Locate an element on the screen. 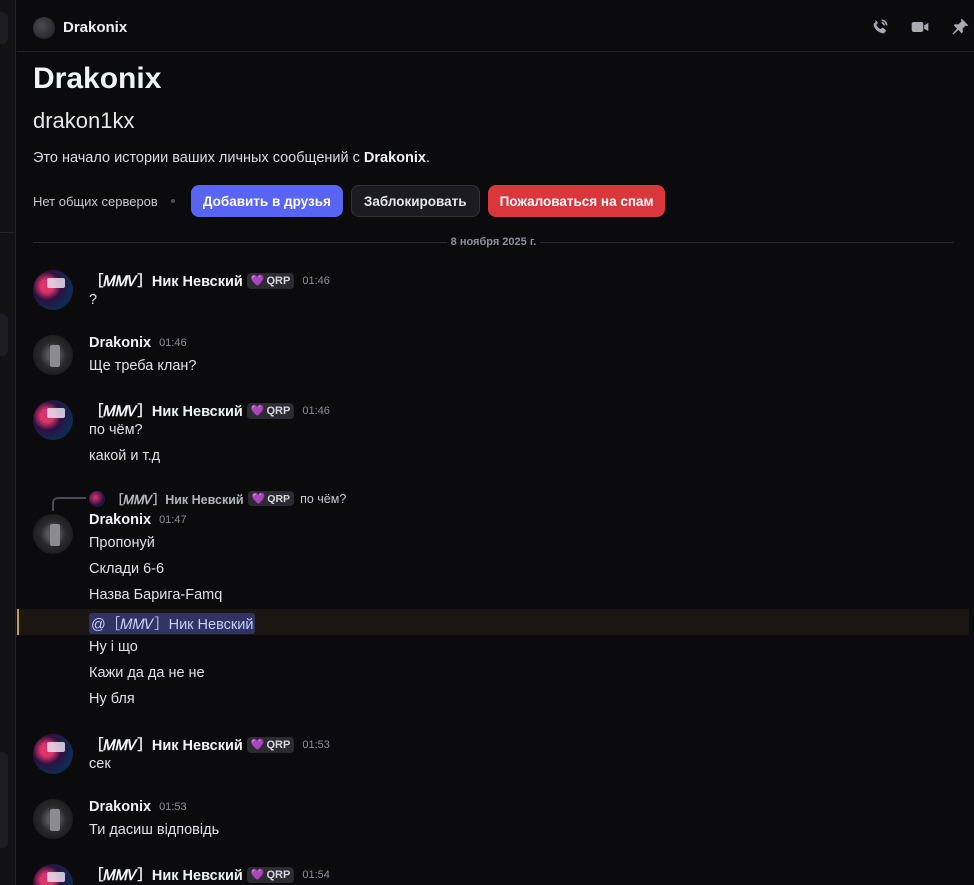  mutual-servers-label: Нет общих серверов is located at coordinates (95, 201).